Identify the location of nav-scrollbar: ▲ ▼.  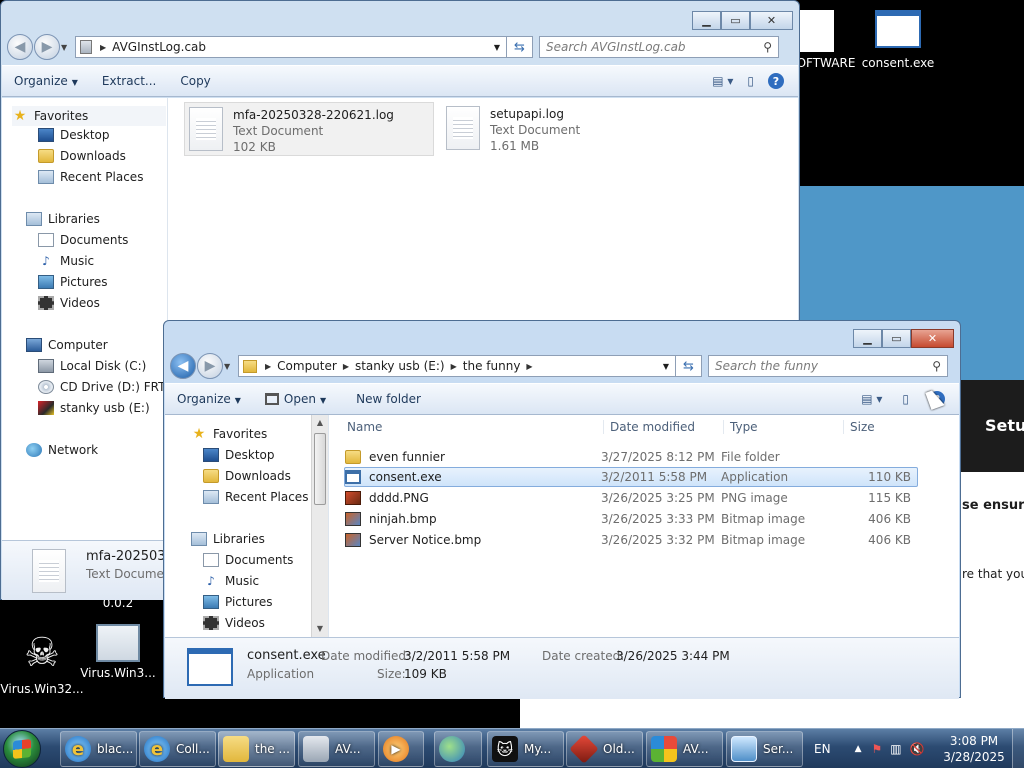
(319, 526).